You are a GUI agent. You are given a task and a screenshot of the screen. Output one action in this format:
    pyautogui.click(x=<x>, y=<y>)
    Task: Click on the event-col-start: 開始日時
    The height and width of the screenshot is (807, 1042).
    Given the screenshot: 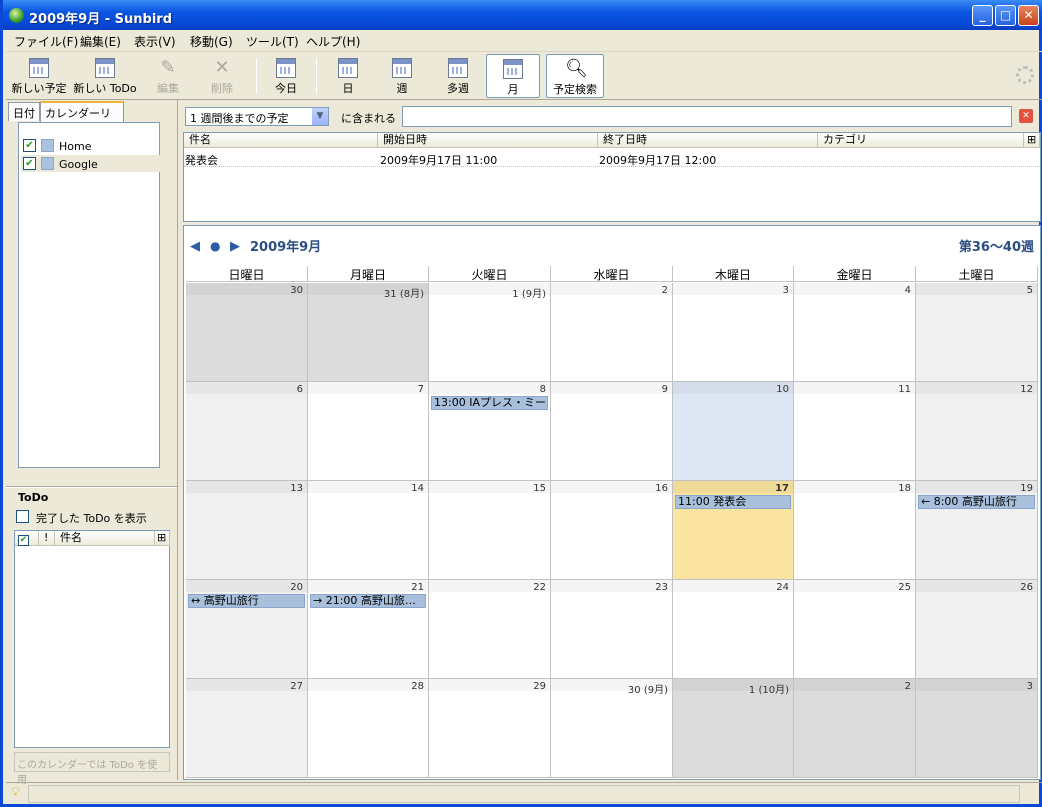 What is the action you would take?
    pyautogui.click(x=488, y=140)
    